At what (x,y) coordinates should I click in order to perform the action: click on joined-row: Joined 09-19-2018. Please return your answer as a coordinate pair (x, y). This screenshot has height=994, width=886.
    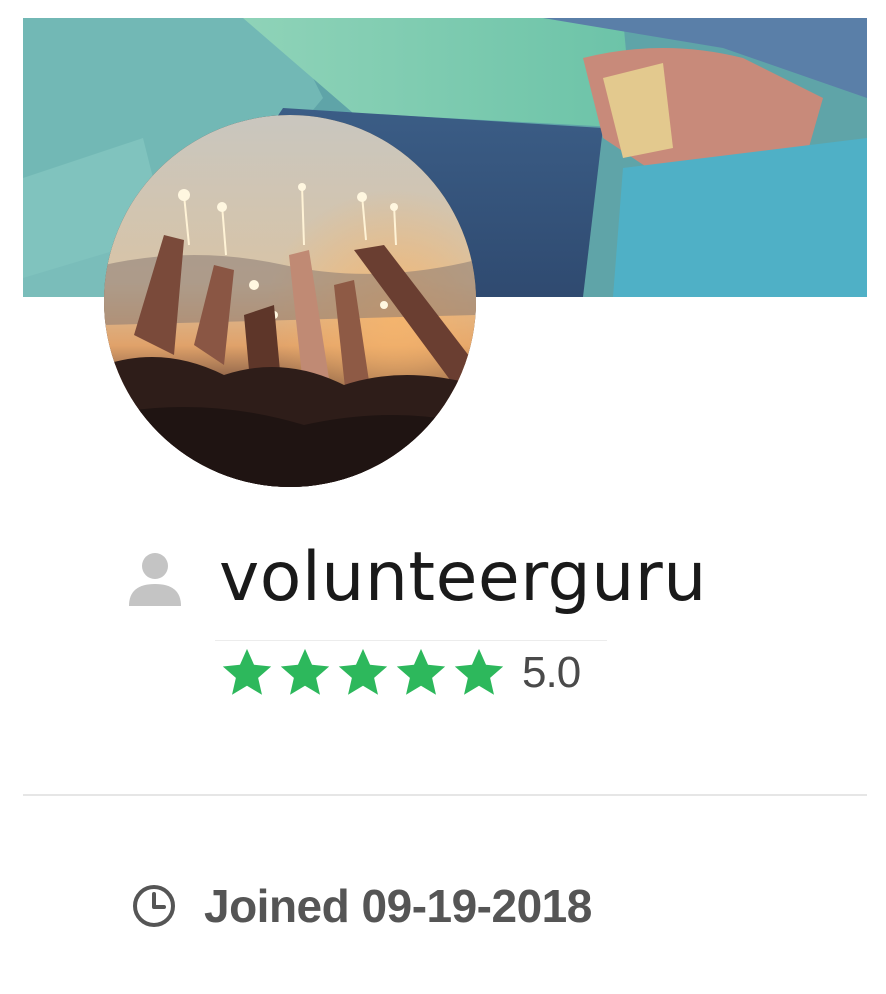
    Looking at the image, I should click on (361, 906).